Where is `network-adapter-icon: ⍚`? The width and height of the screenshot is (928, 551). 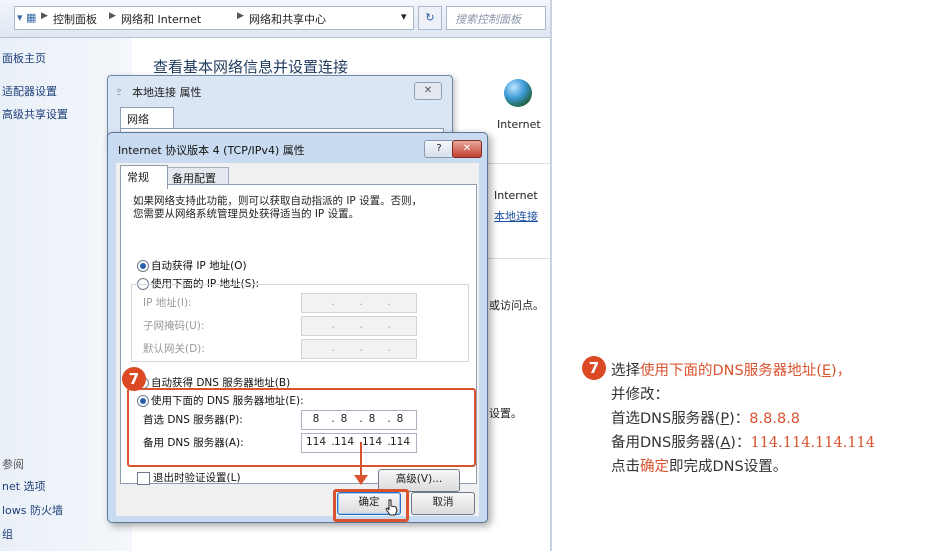
network-adapter-icon: ⍚ is located at coordinates (119, 89).